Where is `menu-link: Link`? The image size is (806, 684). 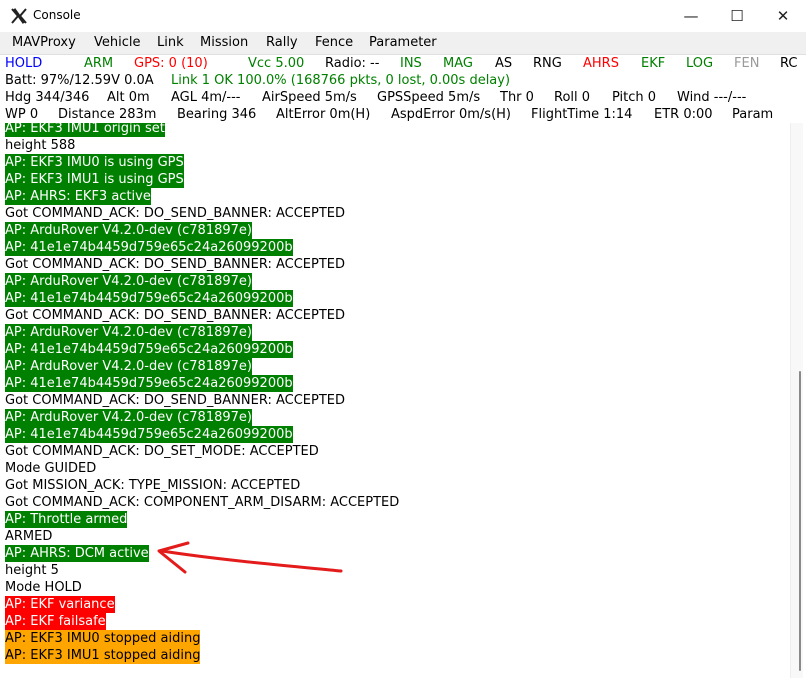 menu-link: Link is located at coordinates (170, 42).